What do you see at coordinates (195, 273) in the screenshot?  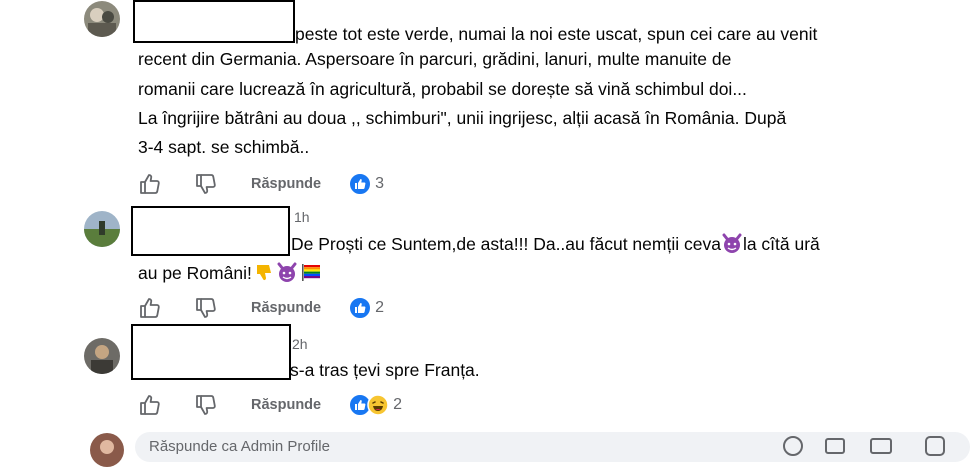 I see `comment-text-part: au pe Români!` at bounding box center [195, 273].